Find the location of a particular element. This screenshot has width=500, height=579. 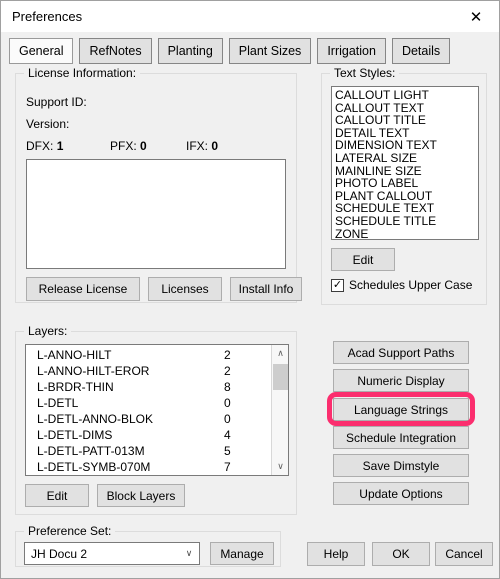

layer-name: L-DETL is located at coordinates (58, 403).